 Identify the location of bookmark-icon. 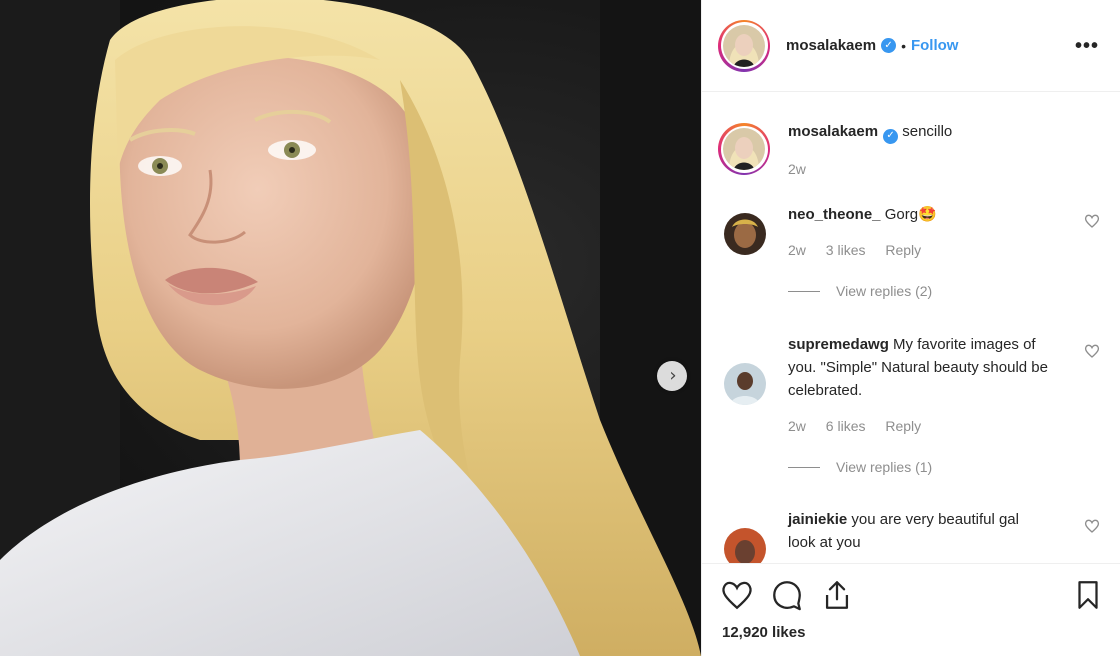
(1088, 595).